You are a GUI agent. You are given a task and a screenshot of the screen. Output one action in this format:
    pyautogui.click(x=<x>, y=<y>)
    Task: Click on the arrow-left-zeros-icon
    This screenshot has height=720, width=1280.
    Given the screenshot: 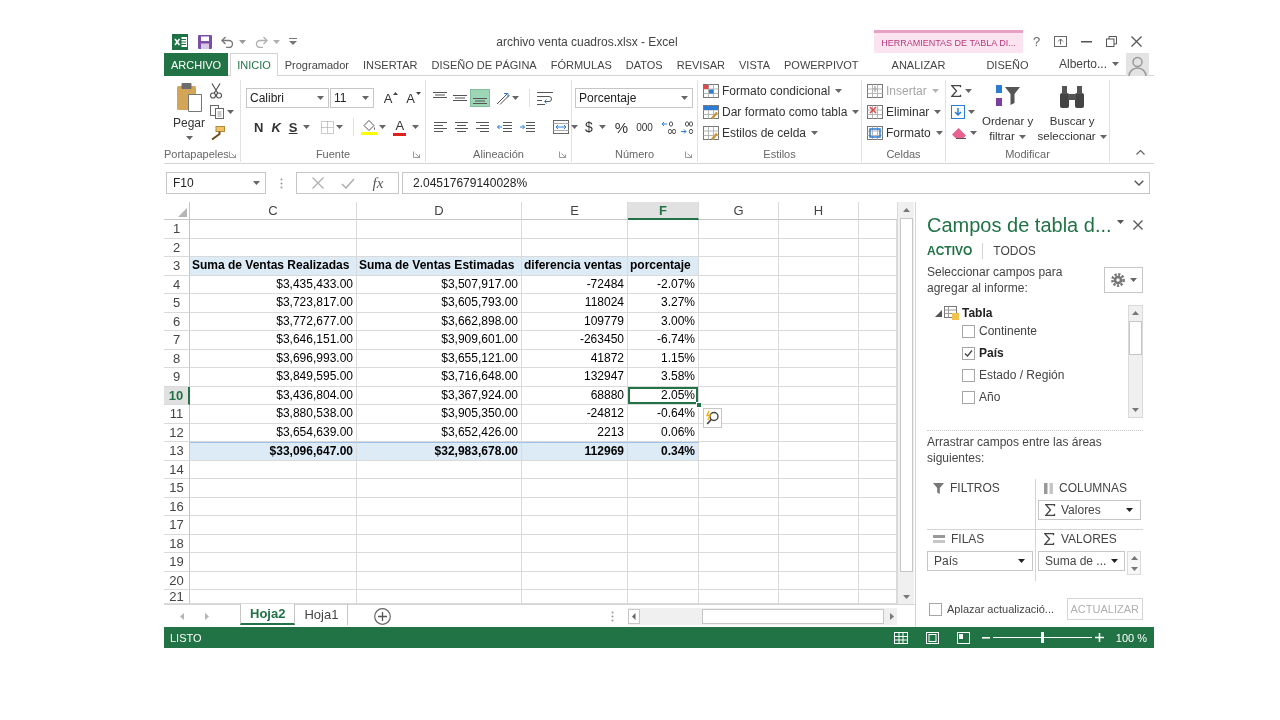 What is the action you would take?
    pyautogui.click(x=668, y=127)
    